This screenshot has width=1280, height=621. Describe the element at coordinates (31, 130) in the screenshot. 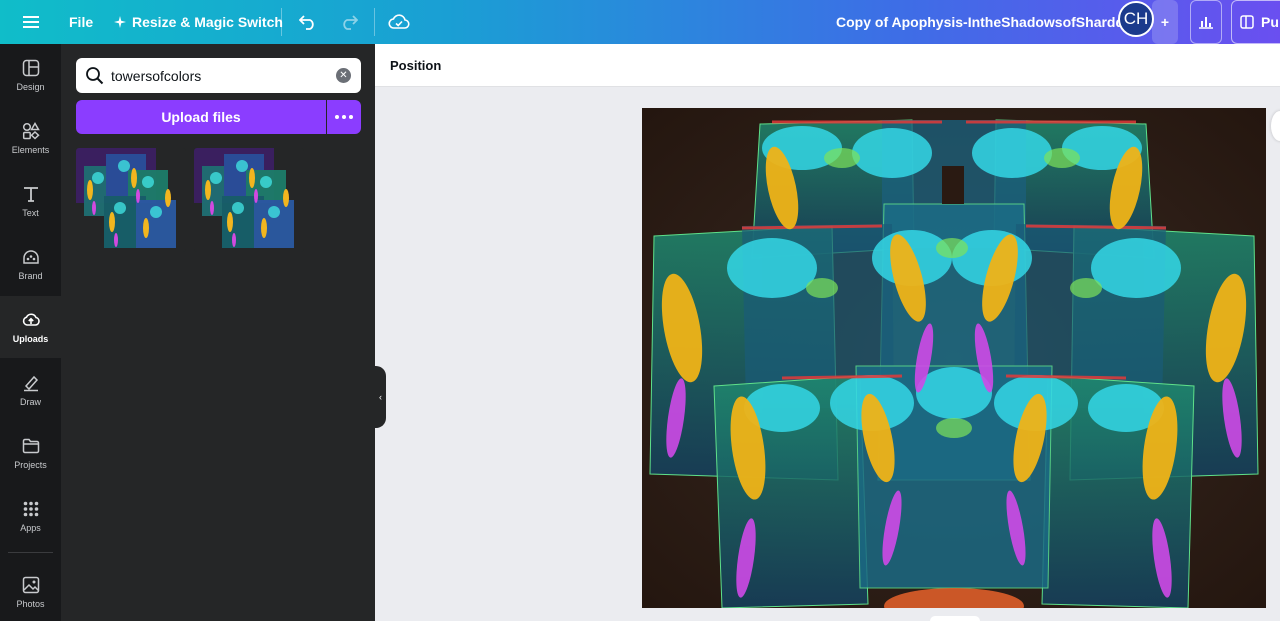

I see `elements-icon` at that location.